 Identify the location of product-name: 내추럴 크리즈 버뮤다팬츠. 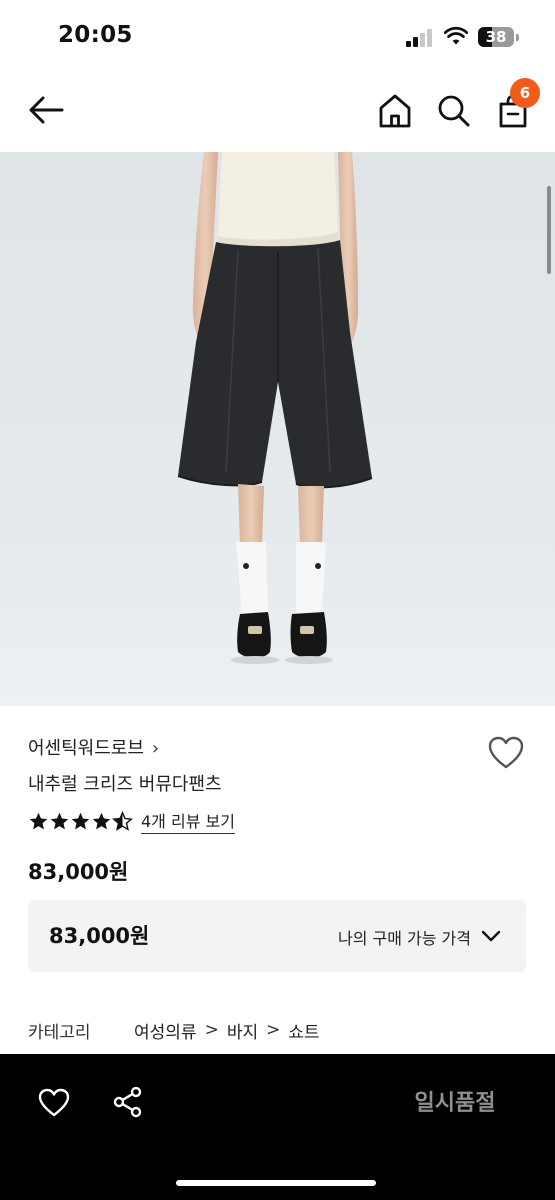
(125, 784).